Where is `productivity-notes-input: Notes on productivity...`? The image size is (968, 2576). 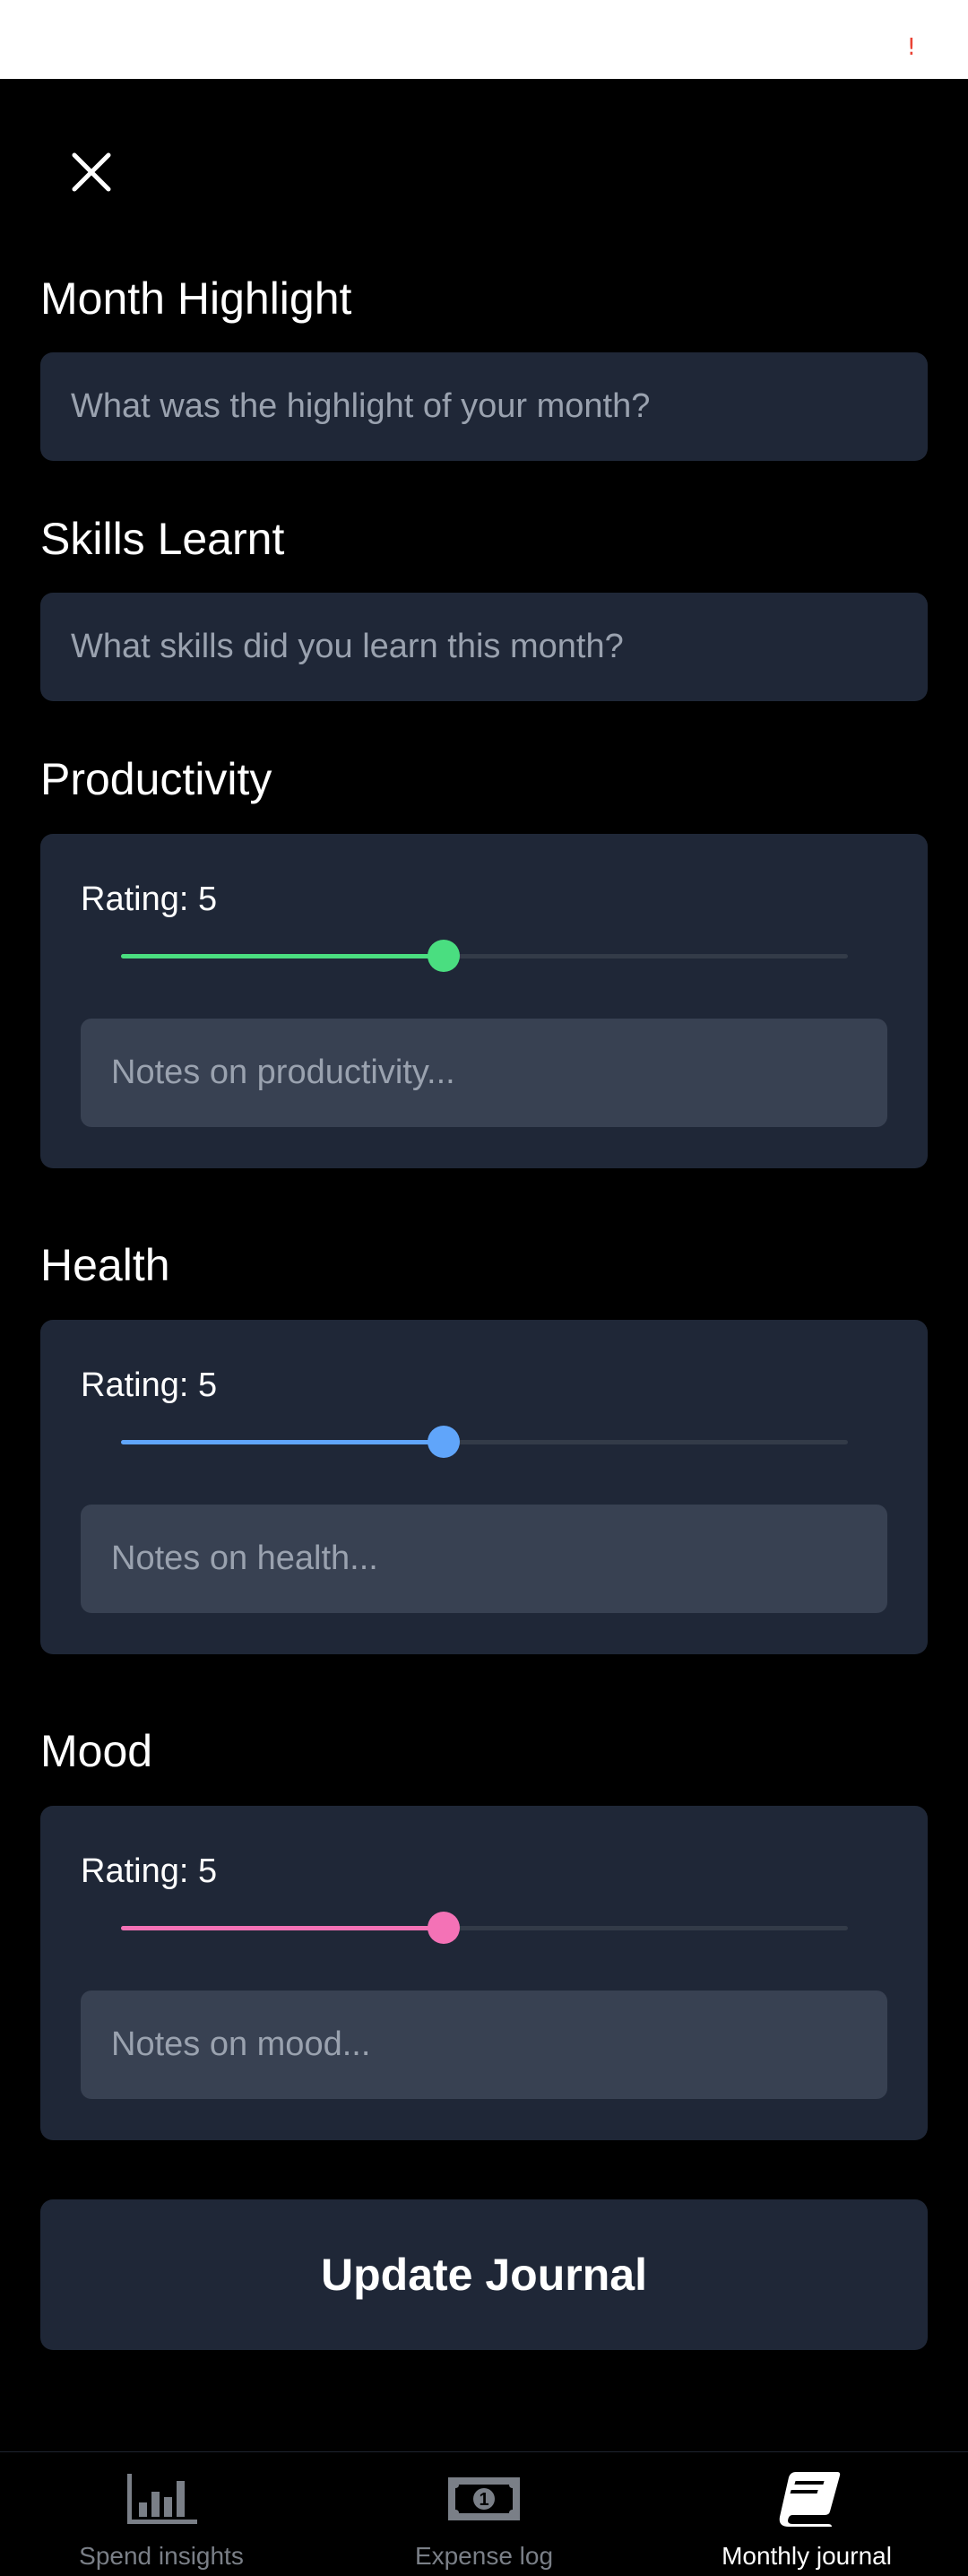 productivity-notes-input: Notes on productivity... is located at coordinates (484, 1073).